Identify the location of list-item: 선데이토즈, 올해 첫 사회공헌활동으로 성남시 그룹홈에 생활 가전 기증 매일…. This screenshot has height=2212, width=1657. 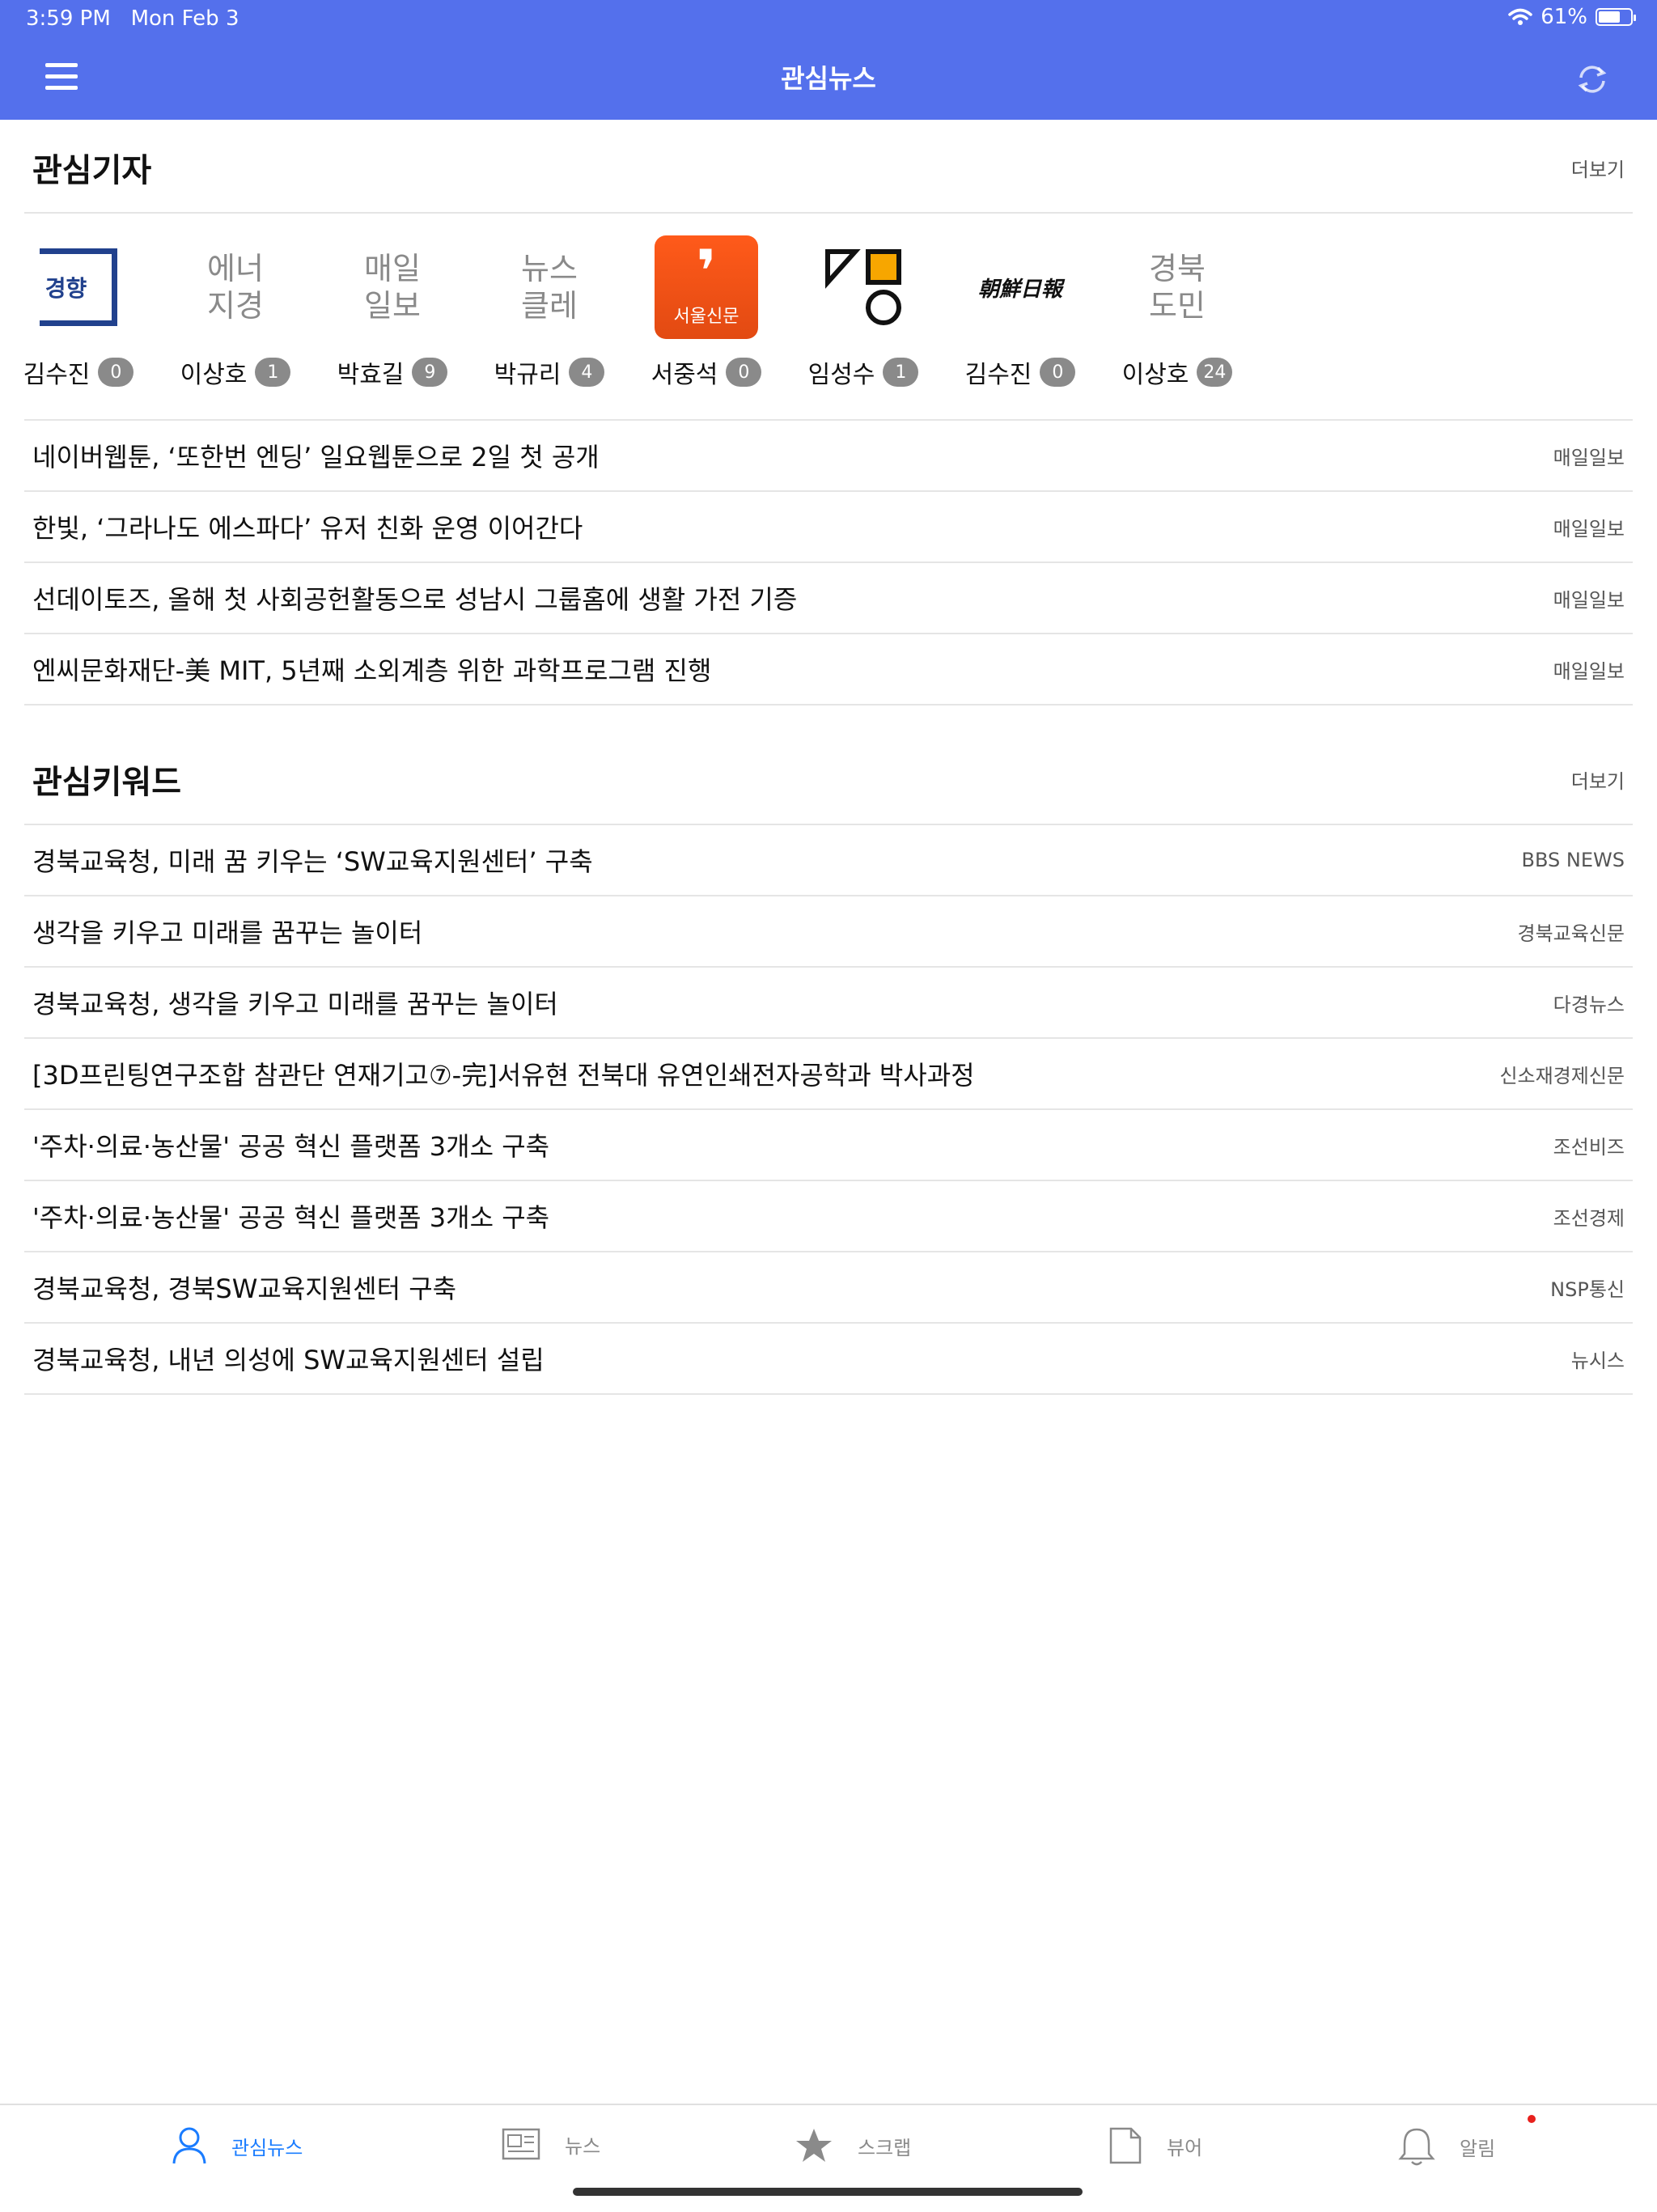
(828, 598).